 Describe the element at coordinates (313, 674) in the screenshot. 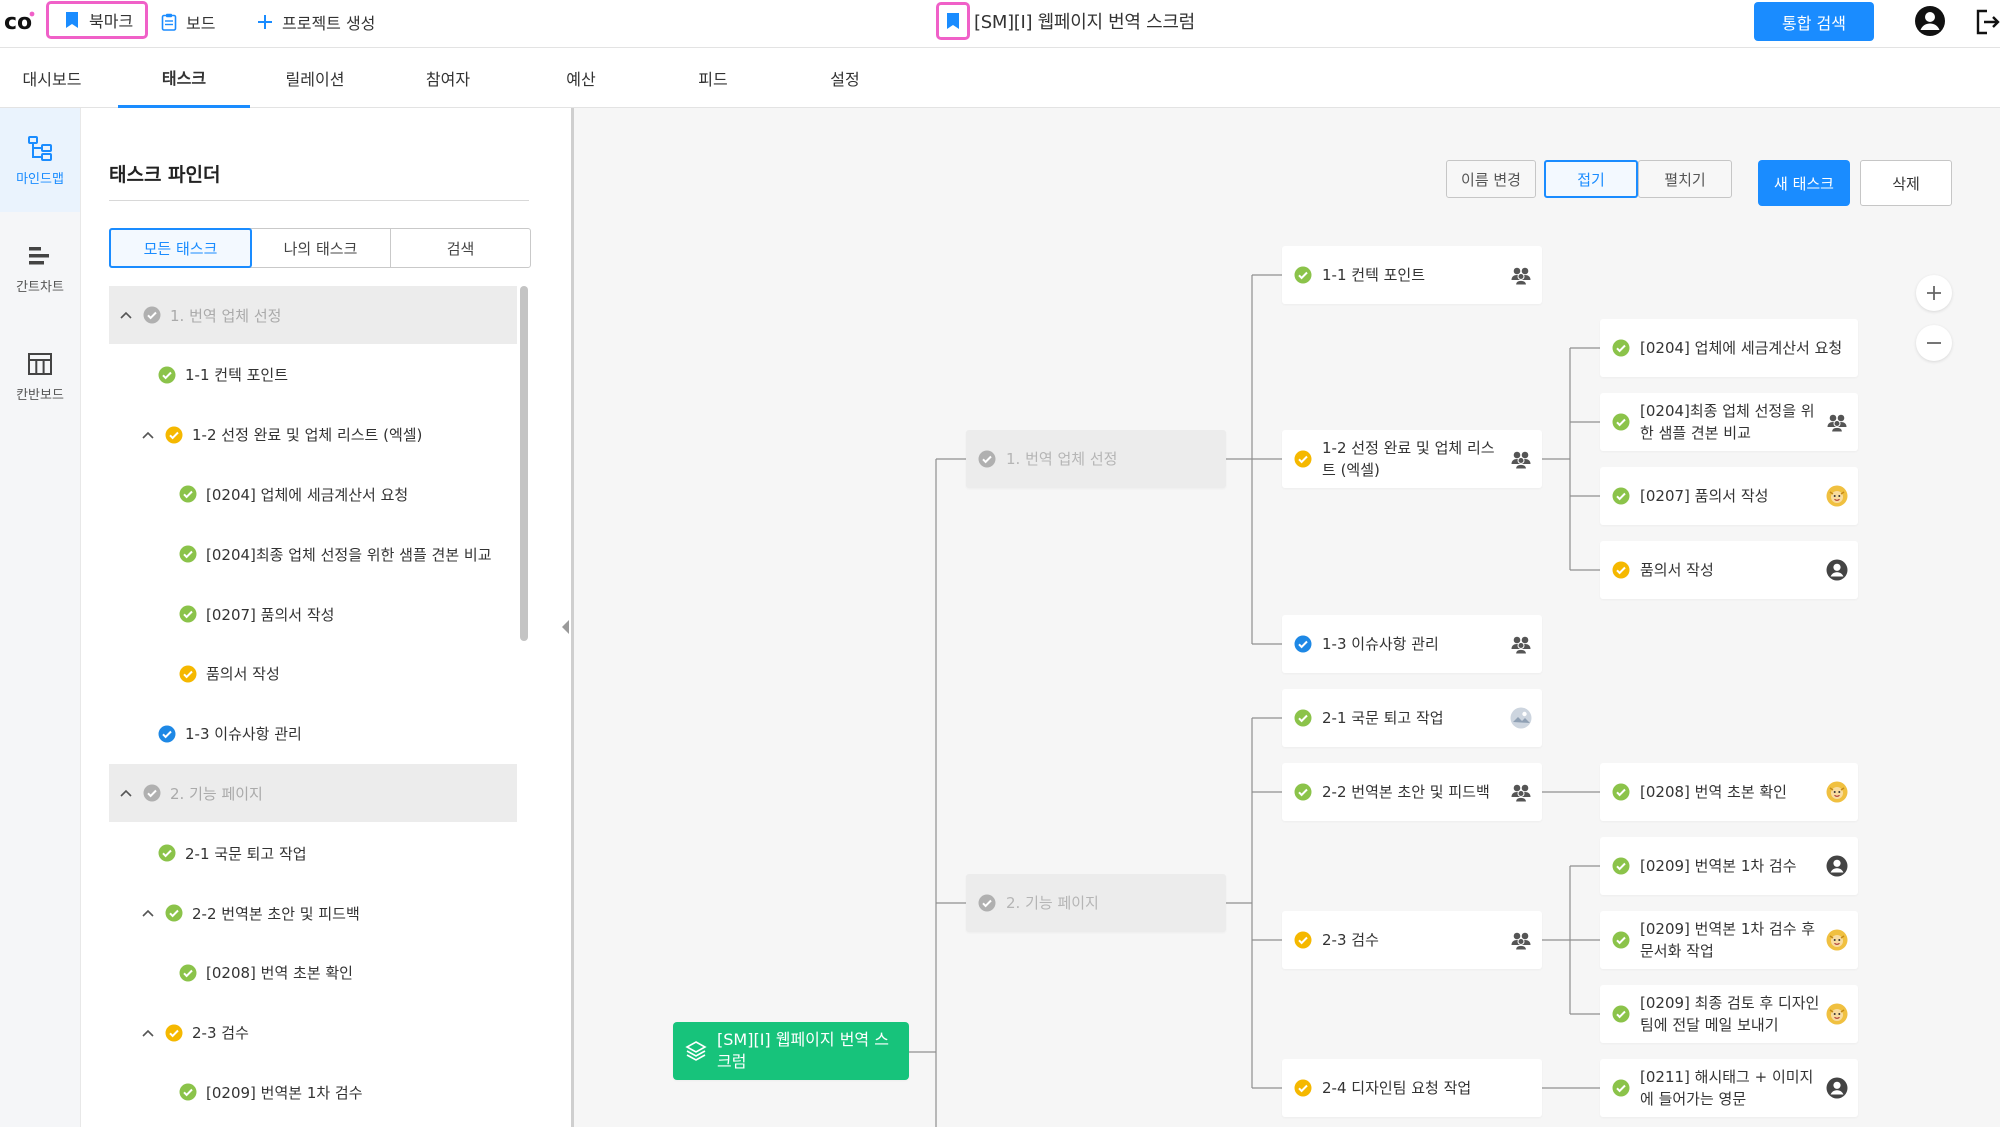

I see `tree-task-row: 품의서 작성` at that location.